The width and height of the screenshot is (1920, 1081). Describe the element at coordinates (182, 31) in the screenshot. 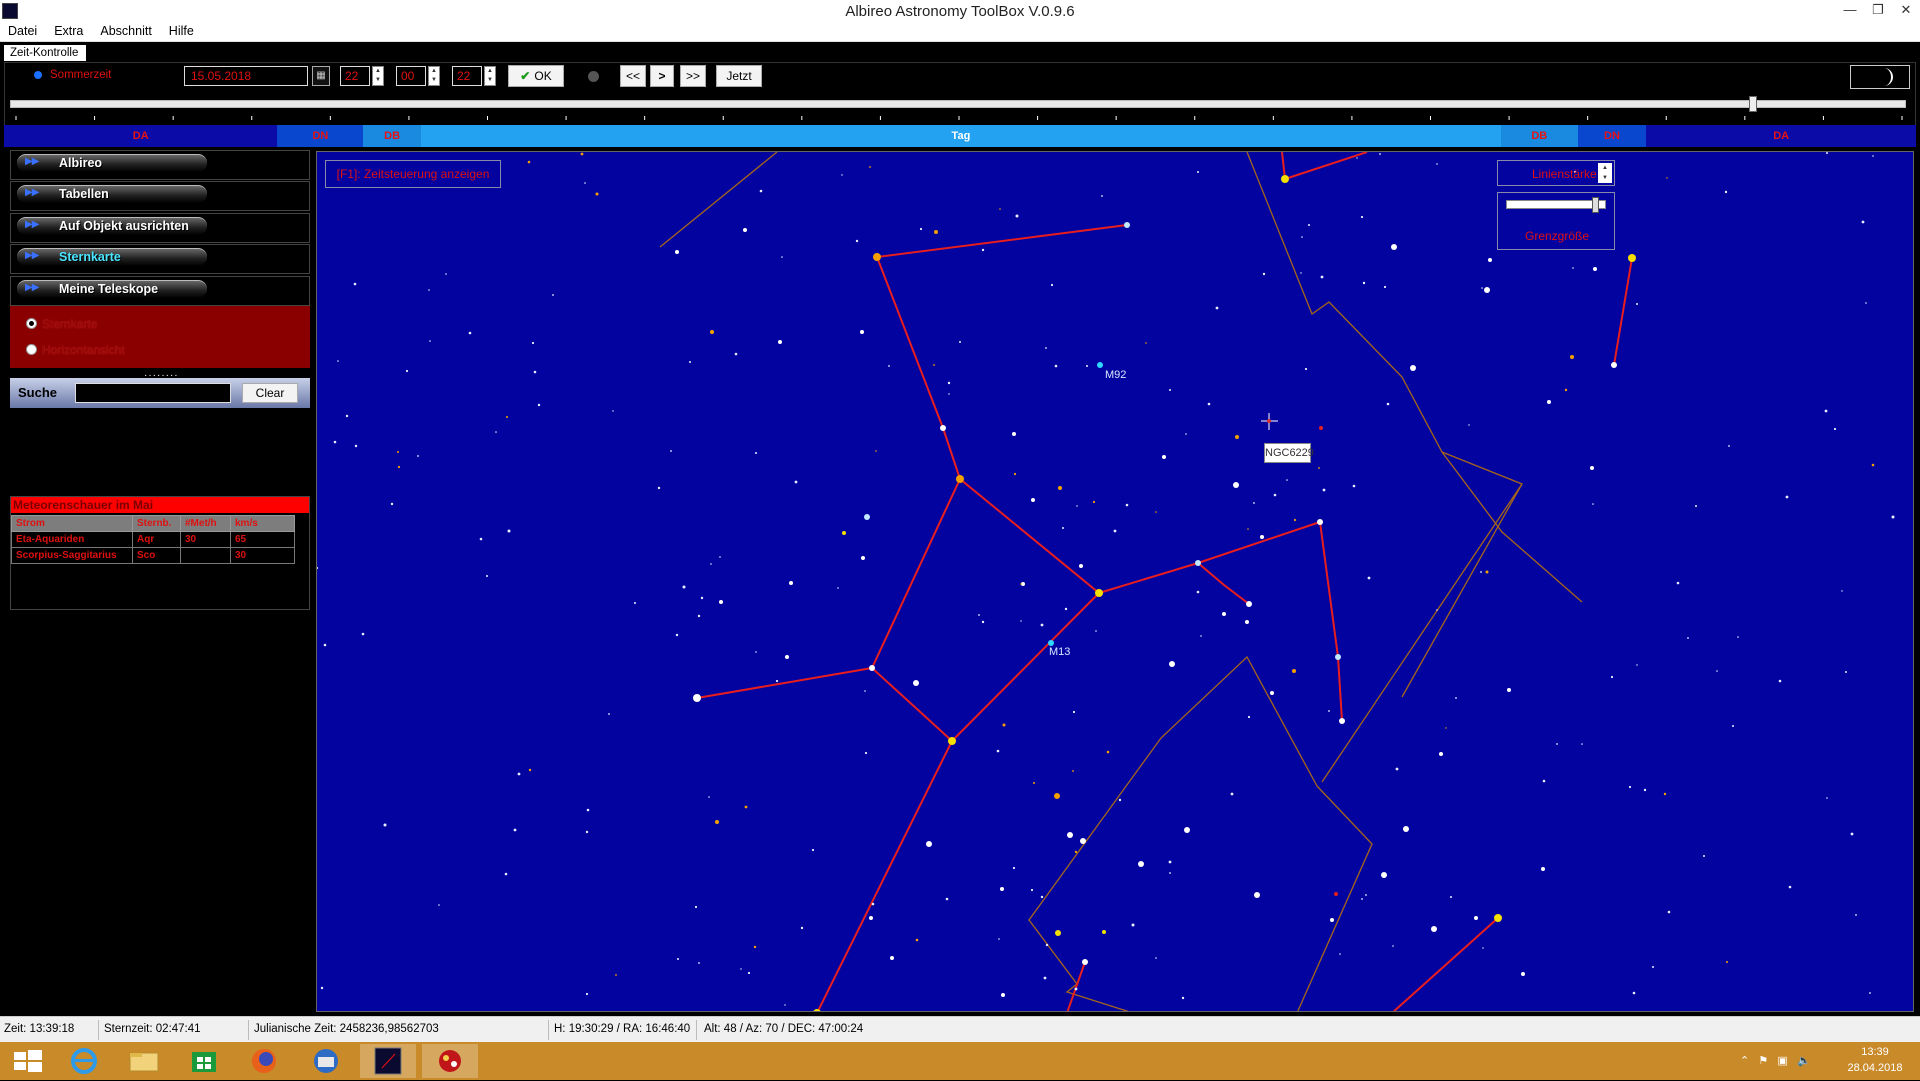

I see `menu-hilfe: Hilfe` at that location.